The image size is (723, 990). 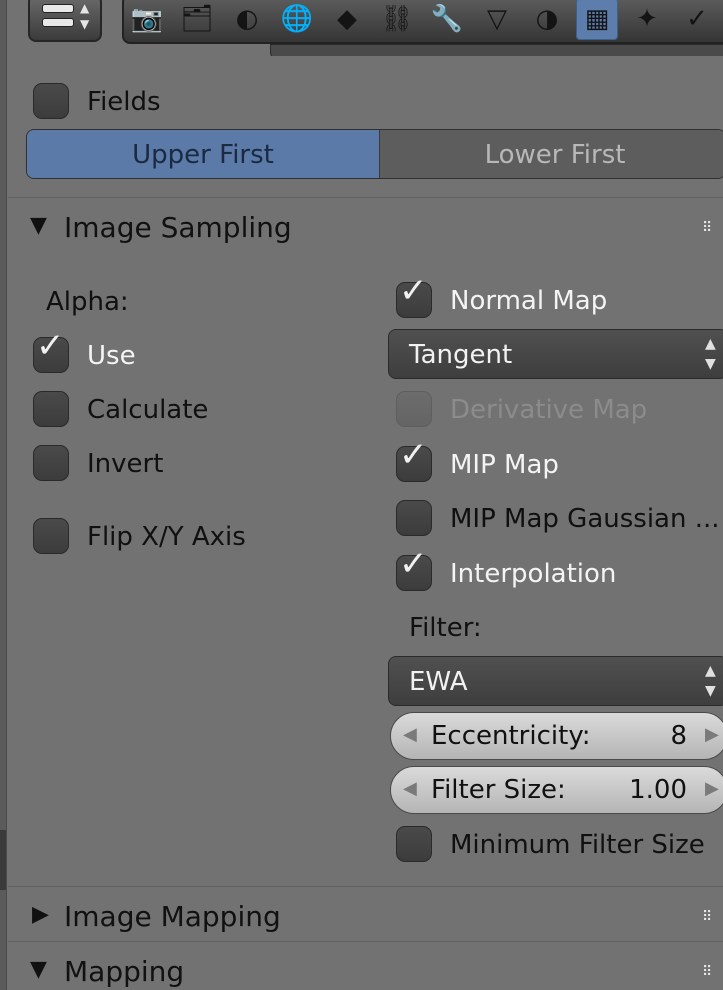 I want to click on mapping-title: Mapping, so click(x=124, y=971).